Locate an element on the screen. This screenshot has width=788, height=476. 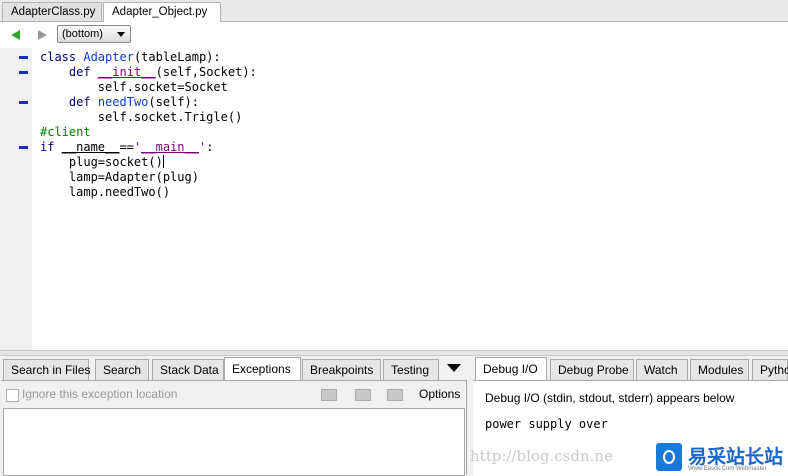
chevron-down-icon is located at coordinates (121, 34).